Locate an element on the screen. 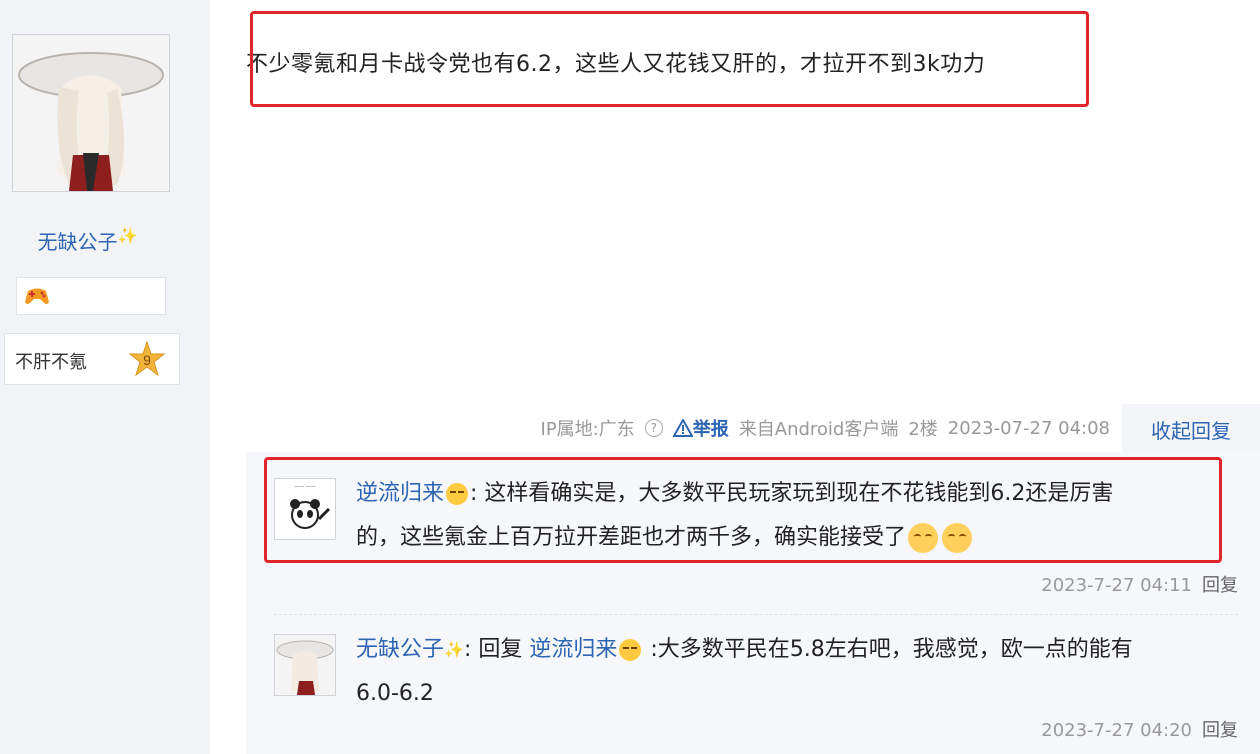 This screenshot has width=1260, height=754. reply-avatar-1: —— —— is located at coordinates (305, 509).